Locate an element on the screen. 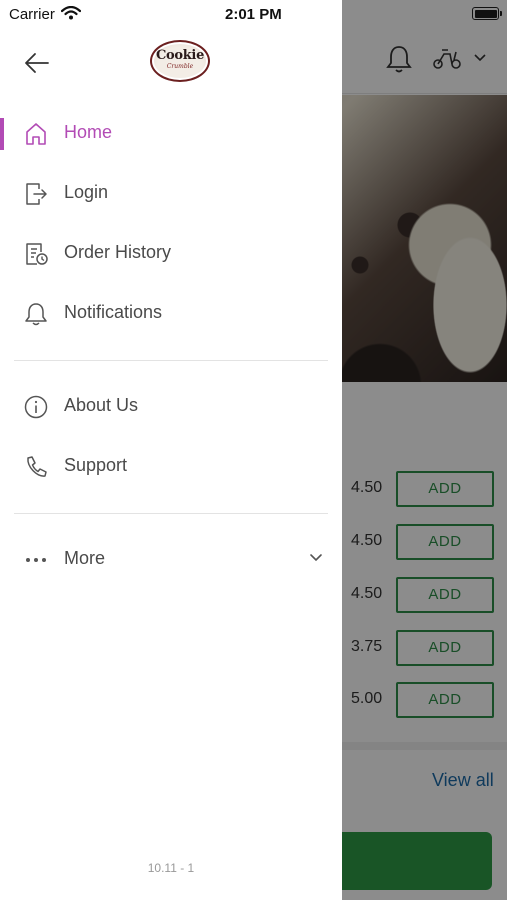 Image resolution: width=507 pixels, height=900 pixels. menu-item-more: More is located at coordinates (171, 560).